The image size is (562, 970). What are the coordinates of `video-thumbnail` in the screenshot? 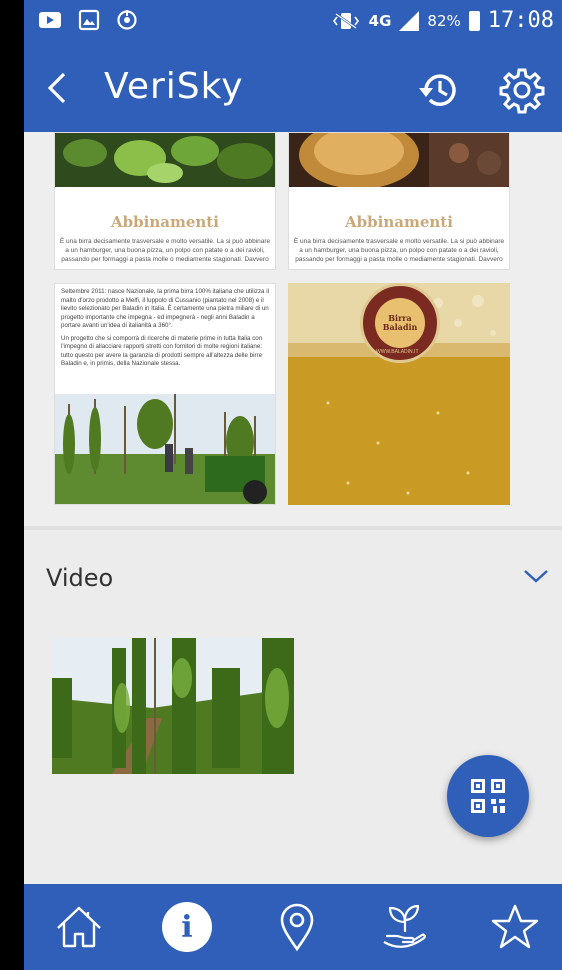 It's located at (173, 706).